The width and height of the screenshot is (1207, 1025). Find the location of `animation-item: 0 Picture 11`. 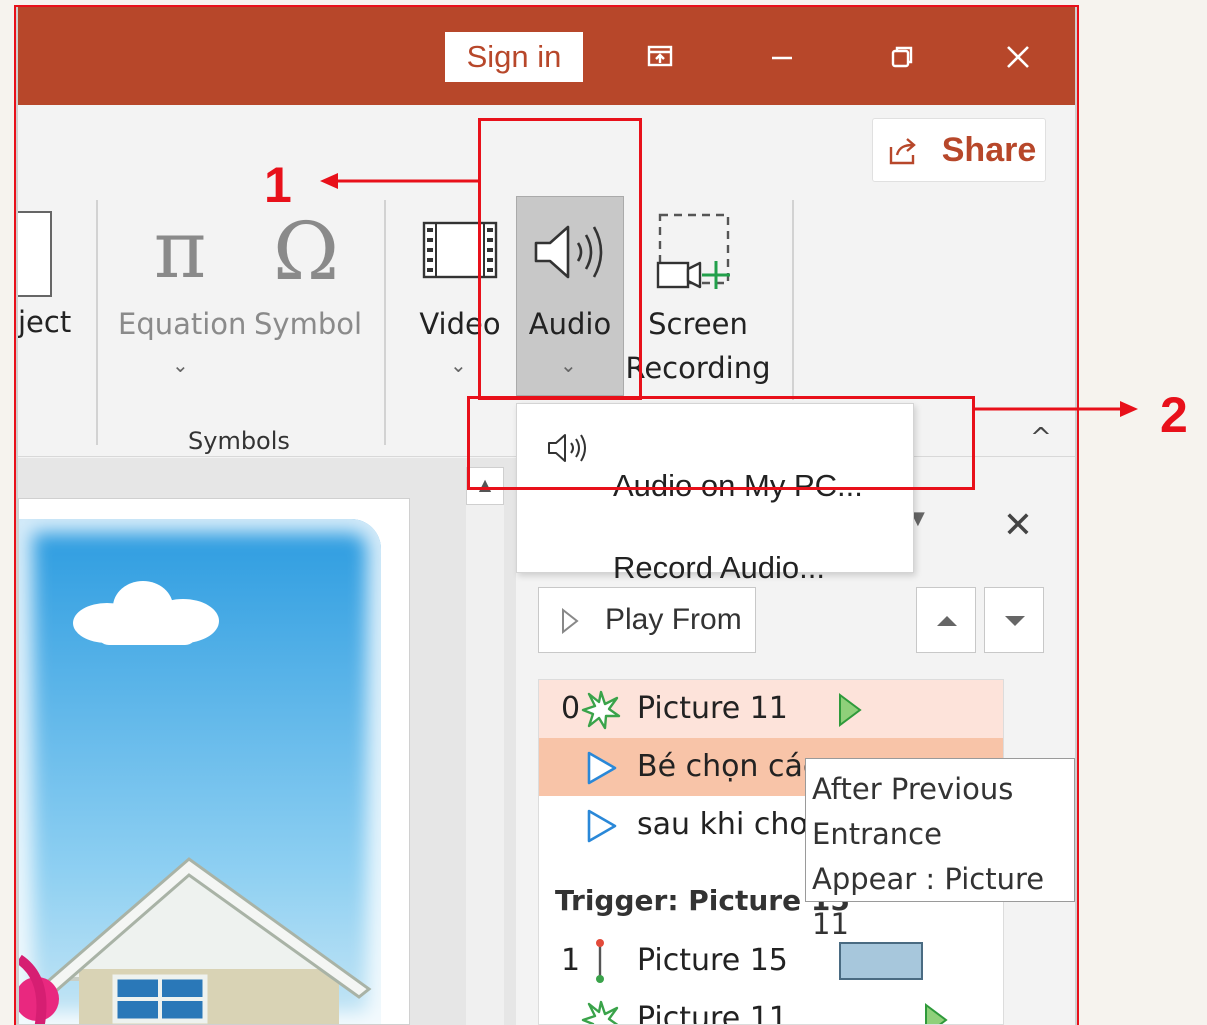

animation-item: 0 Picture 11 is located at coordinates (771, 709).